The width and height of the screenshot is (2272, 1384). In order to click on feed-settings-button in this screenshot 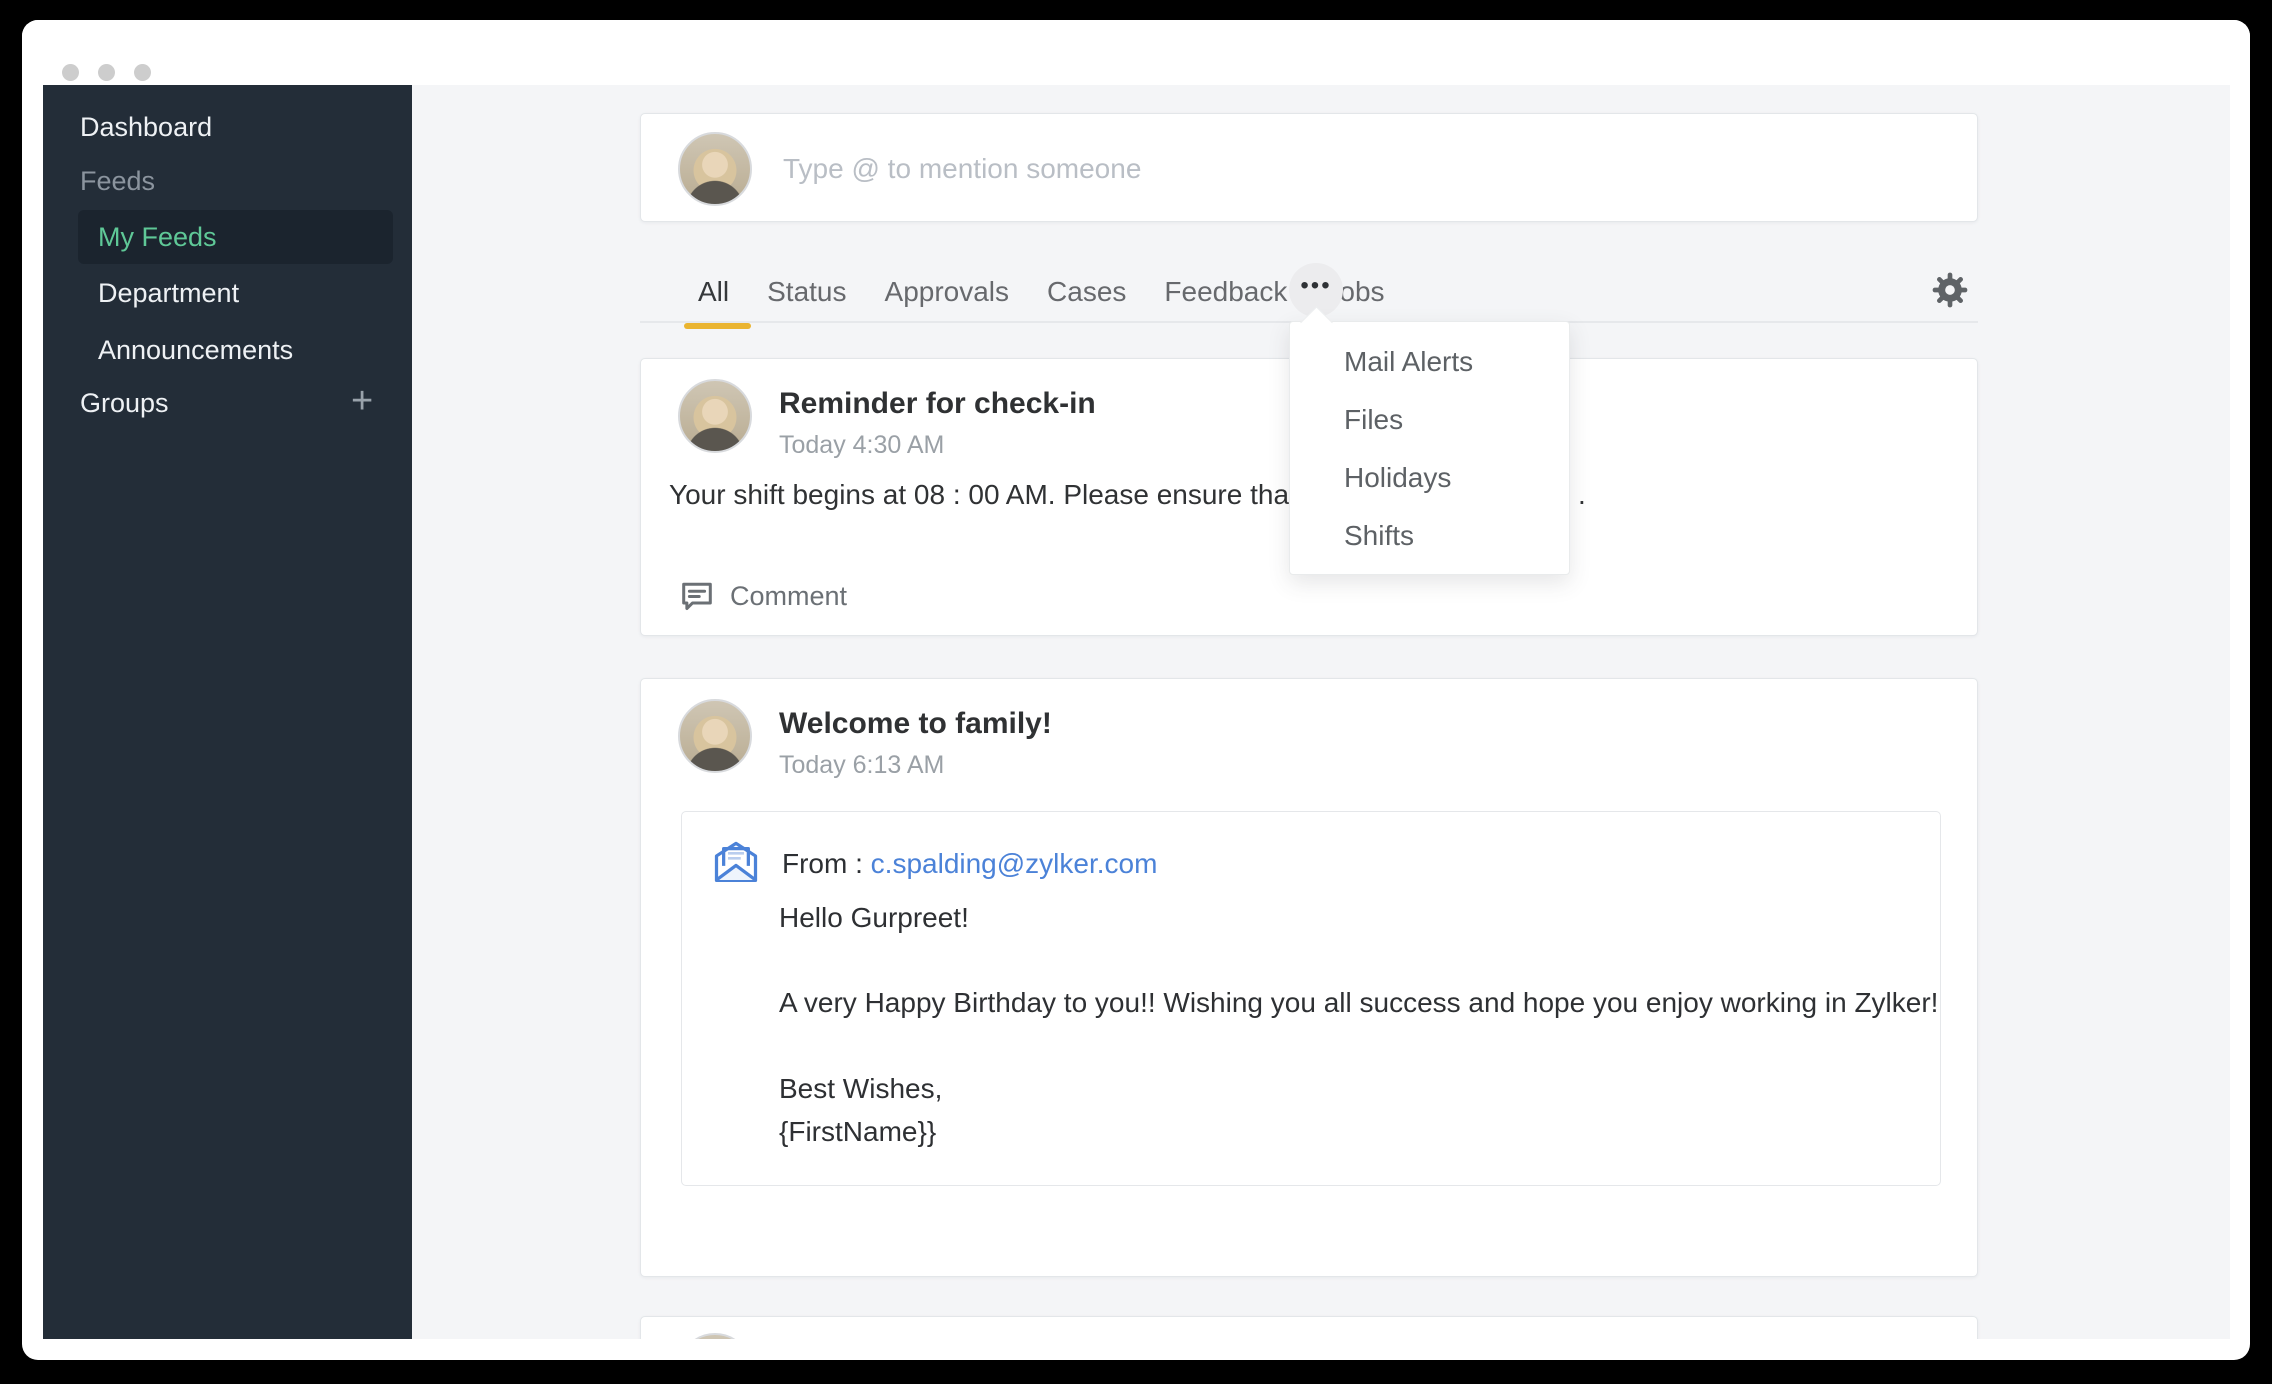, I will do `click(1950, 290)`.